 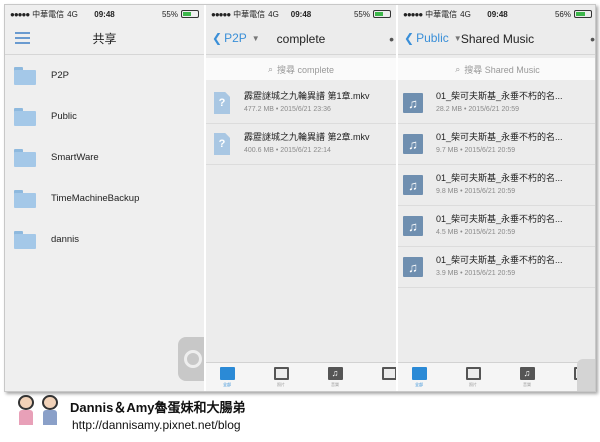 I want to click on status-bar: ●●●●● 中華電信 4G 09:48 56%, so click(x=496, y=14).